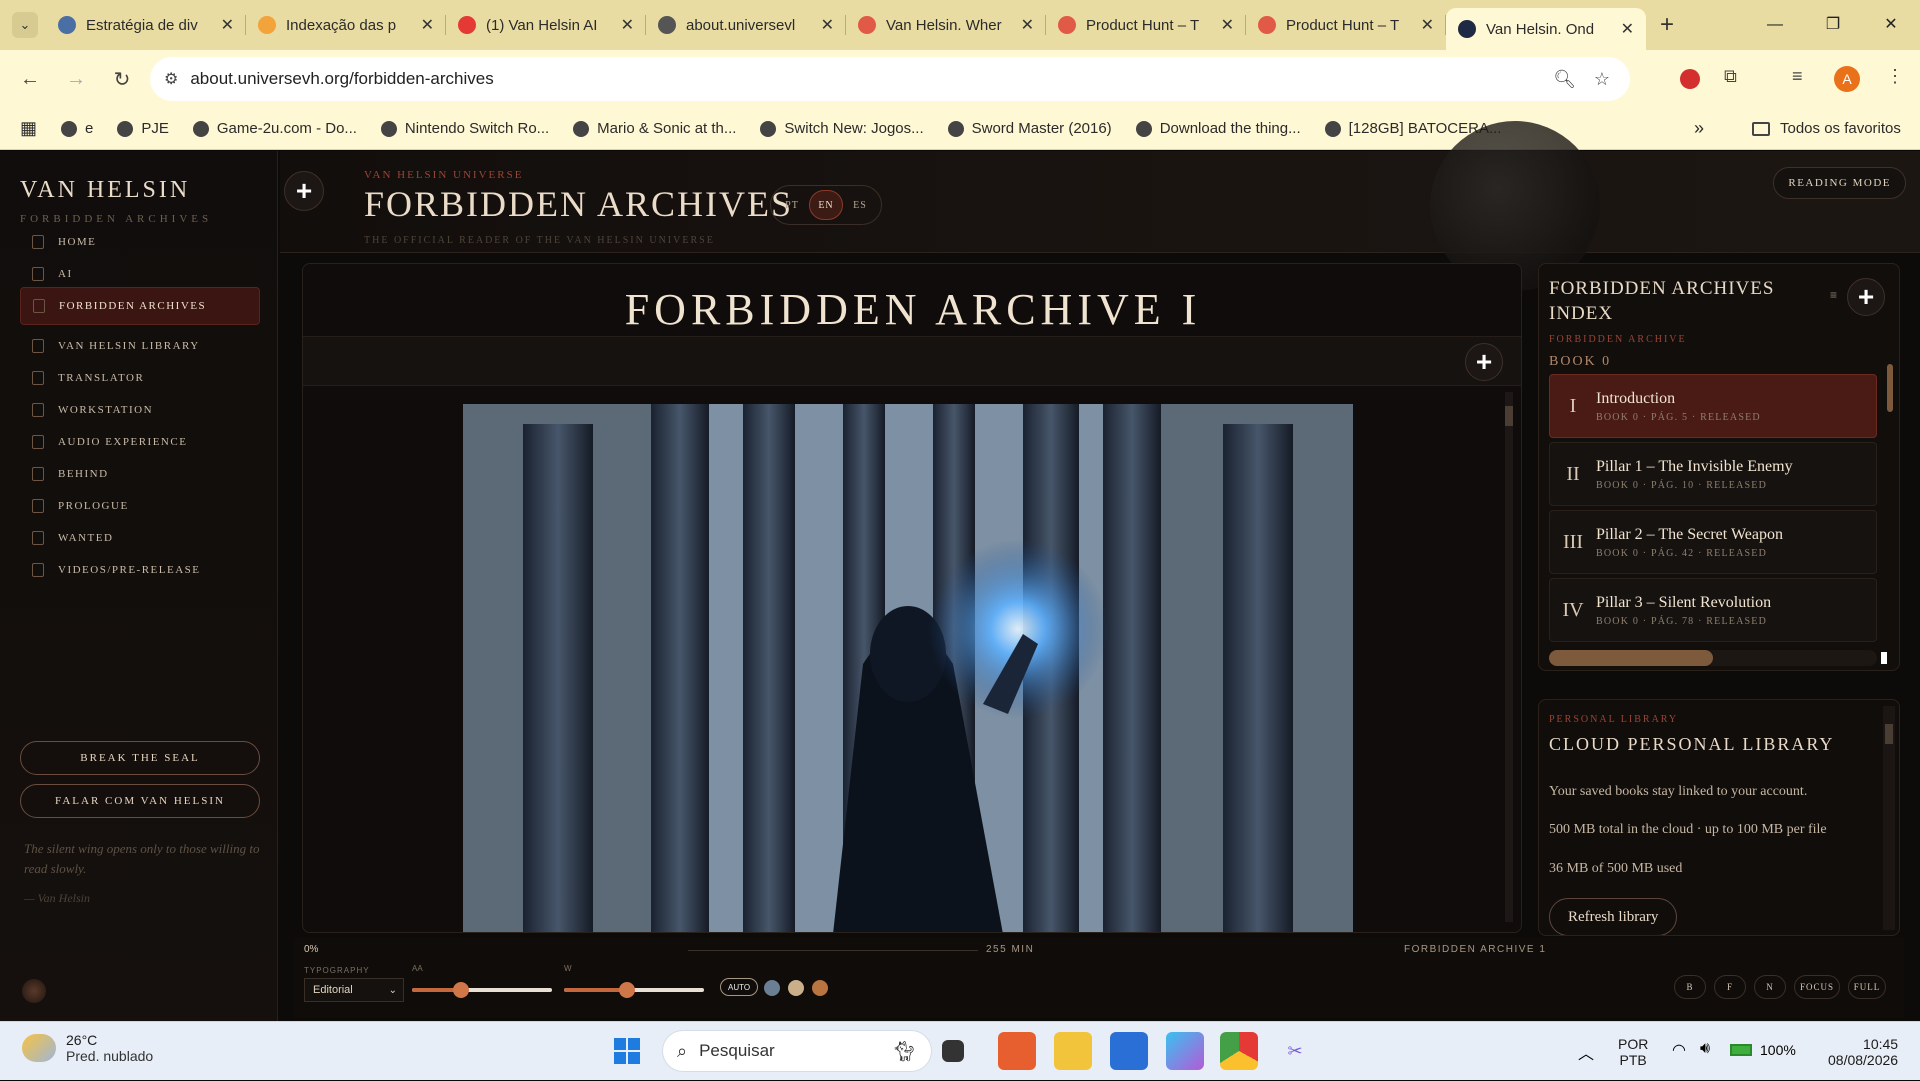 The width and height of the screenshot is (1920, 1081). What do you see at coordinates (1129, 1051) in the screenshot?
I see `store-icon` at bounding box center [1129, 1051].